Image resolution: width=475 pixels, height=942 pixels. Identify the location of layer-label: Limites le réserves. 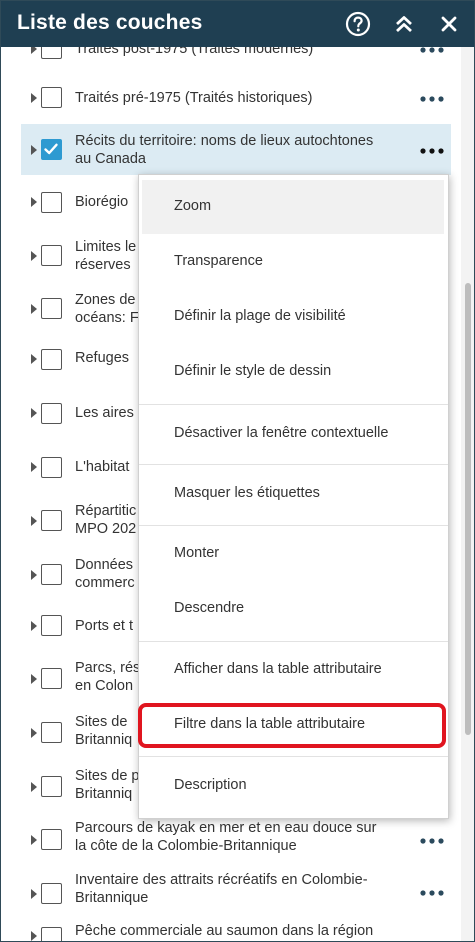
(106, 256).